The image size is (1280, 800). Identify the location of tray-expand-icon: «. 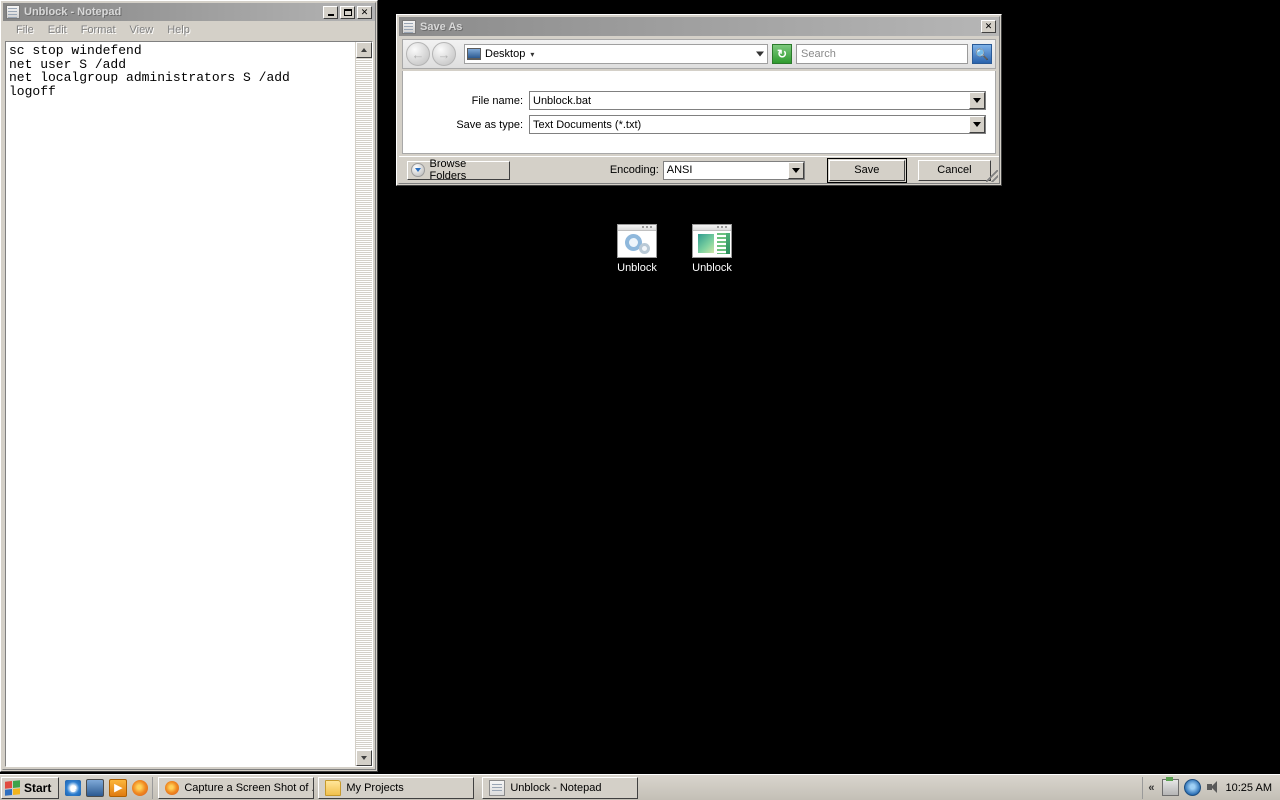
(1151, 788).